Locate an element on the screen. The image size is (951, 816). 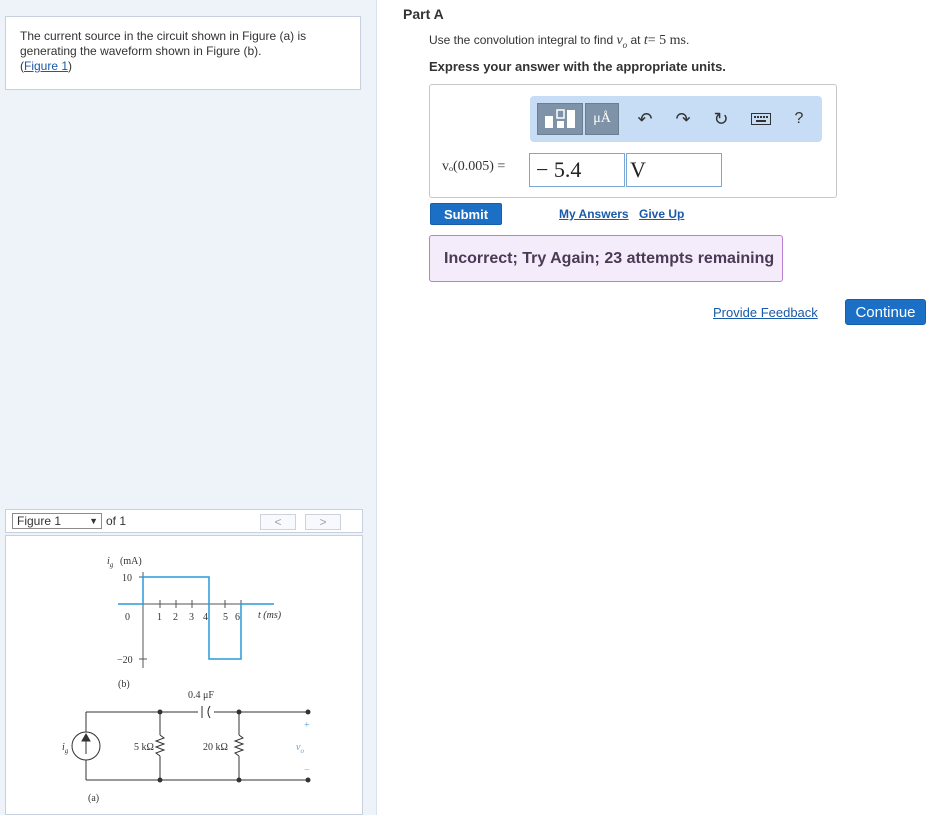
circuit-diagram is located at coordinates (191, 743).